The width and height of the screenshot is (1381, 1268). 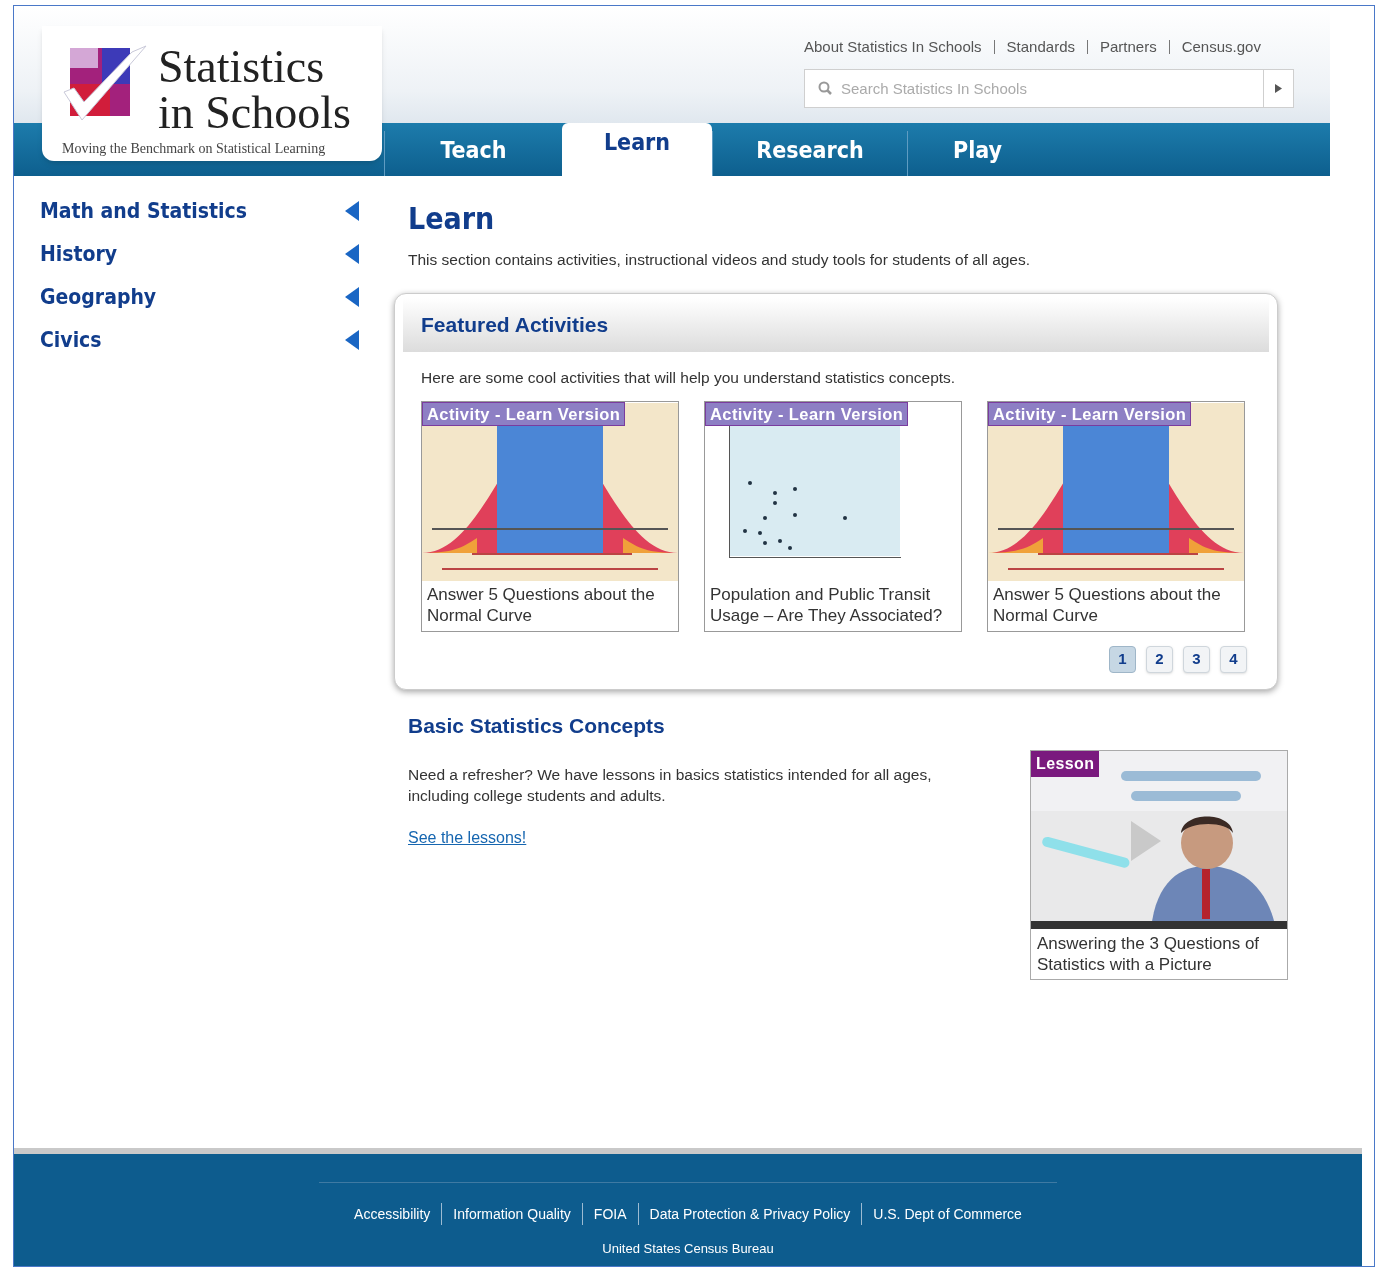 What do you see at coordinates (254, 113) in the screenshot?
I see `logo-title: in Schools` at bounding box center [254, 113].